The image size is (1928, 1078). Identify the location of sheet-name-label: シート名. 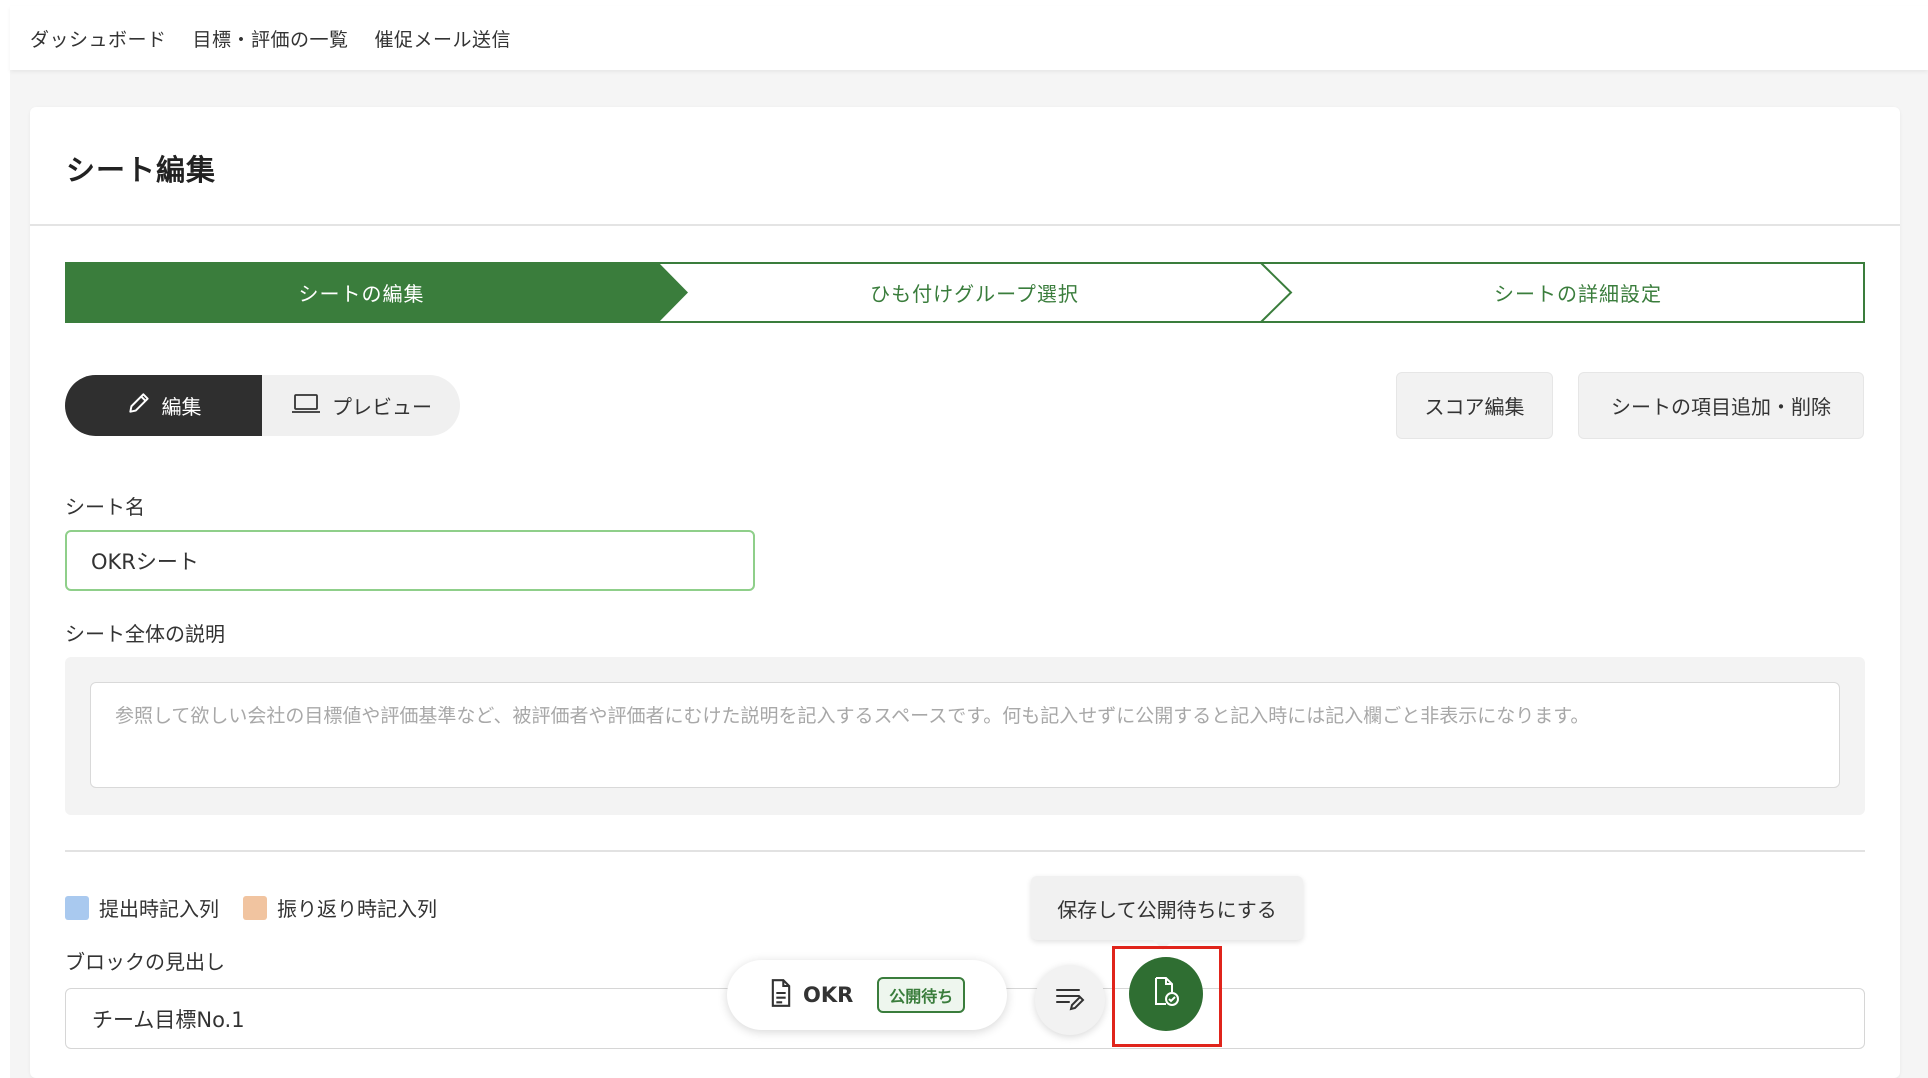
(105, 507).